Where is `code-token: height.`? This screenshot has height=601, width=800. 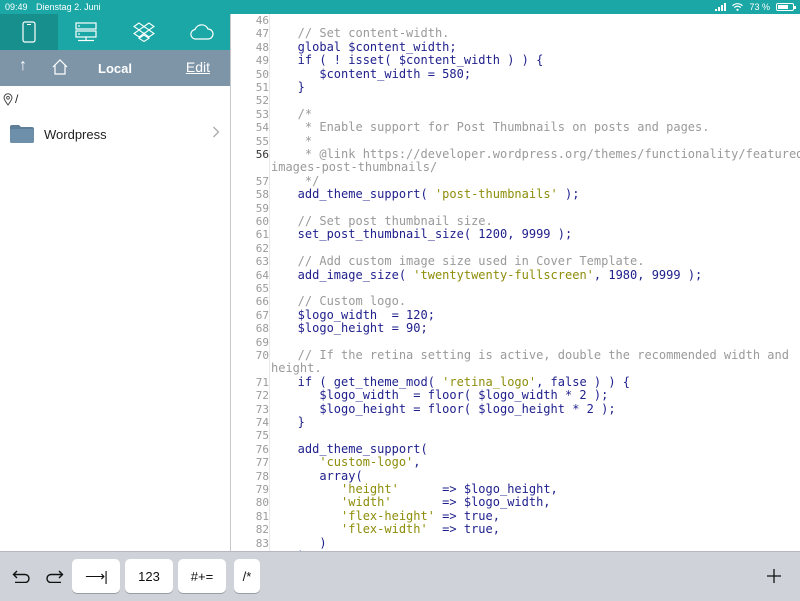
code-token: height. is located at coordinates (296, 368).